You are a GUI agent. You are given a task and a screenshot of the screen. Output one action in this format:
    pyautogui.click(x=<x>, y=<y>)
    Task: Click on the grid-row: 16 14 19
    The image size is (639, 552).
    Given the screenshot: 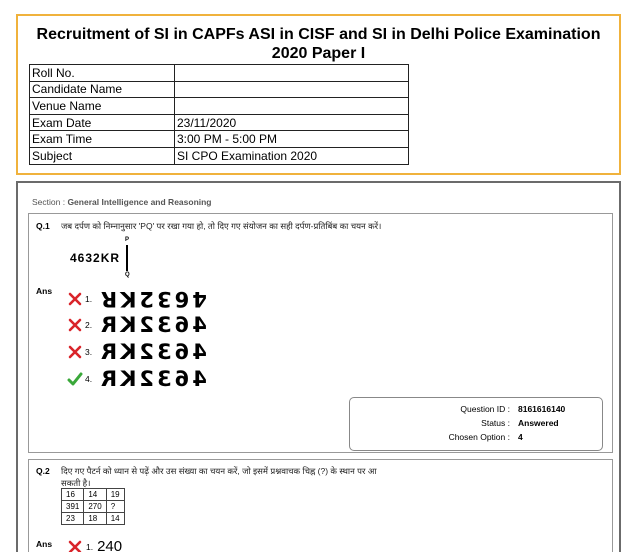 What is the action you would take?
    pyautogui.click(x=92, y=494)
    